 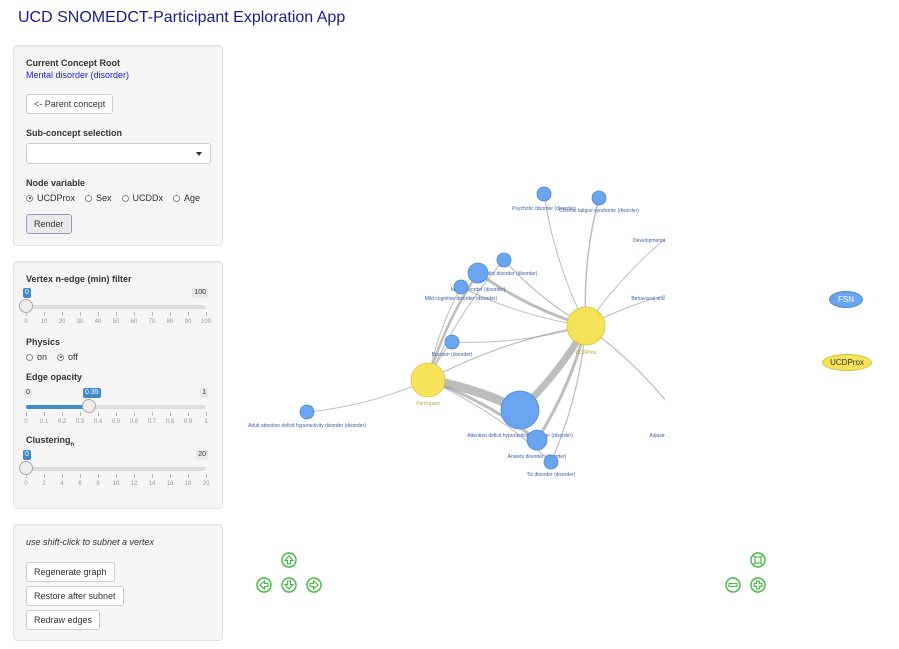 What do you see at coordinates (49, 224) in the screenshot?
I see `render-button: Render` at bounding box center [49, 224].